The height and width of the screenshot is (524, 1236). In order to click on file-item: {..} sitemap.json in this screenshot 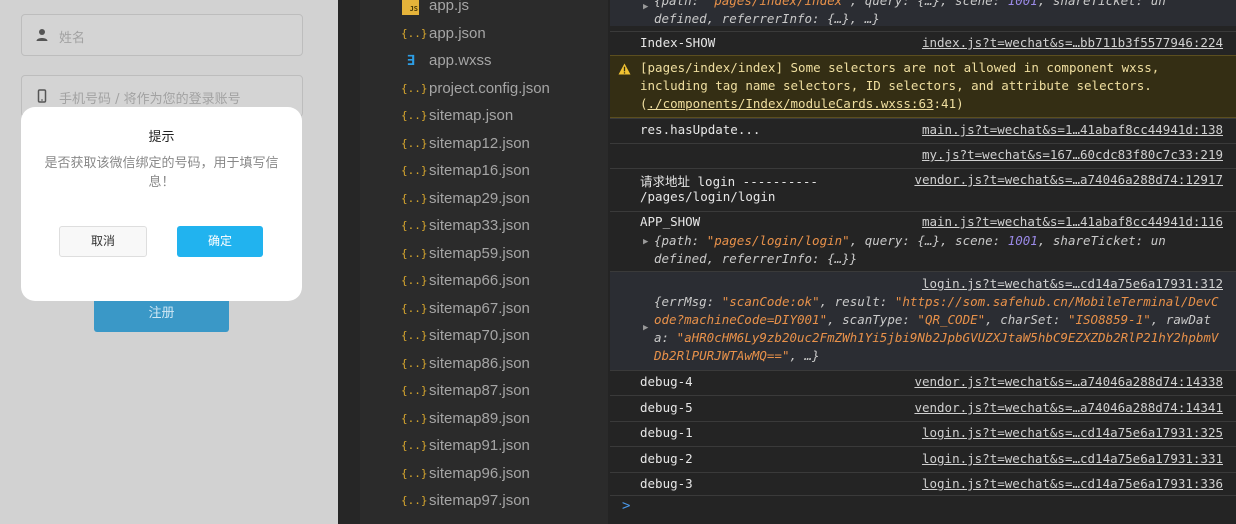, I will do `click(473, 116)`.